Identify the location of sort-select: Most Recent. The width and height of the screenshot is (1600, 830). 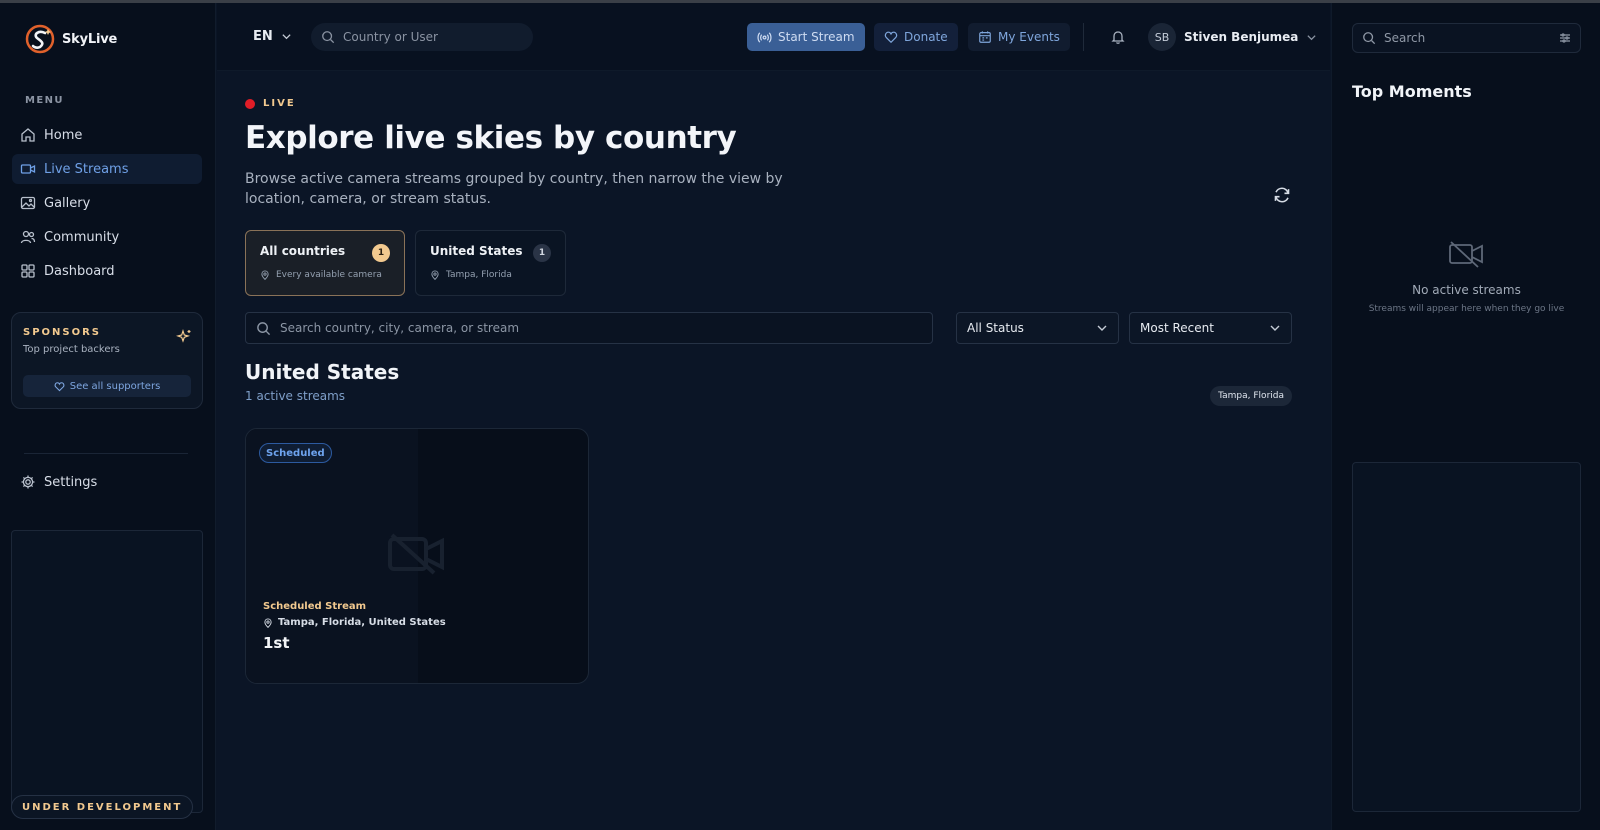
(1210, 328).